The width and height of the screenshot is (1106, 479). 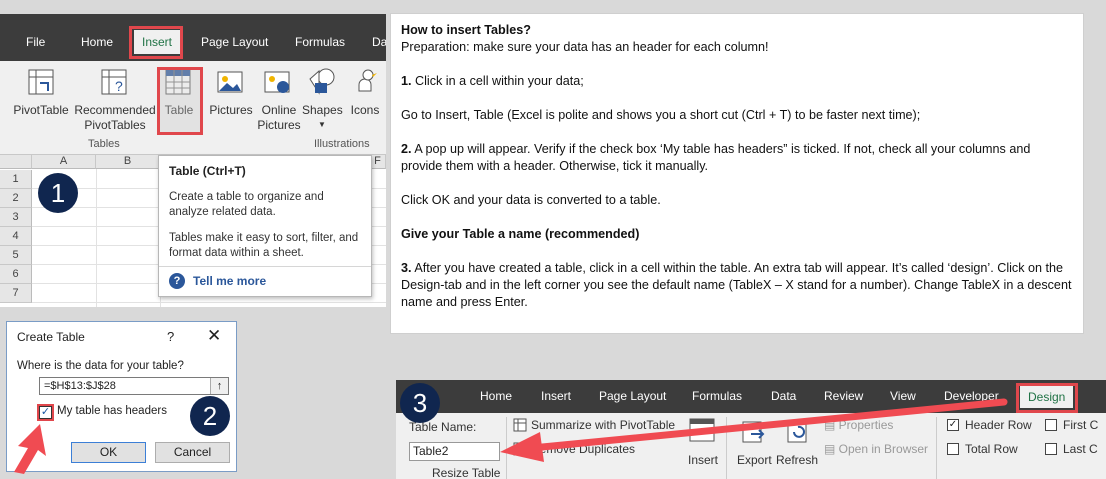 What do you see at coordinates (16, 274) in the screenshot?
I see `row-header-6: 6` at bounding box center [16, 274].